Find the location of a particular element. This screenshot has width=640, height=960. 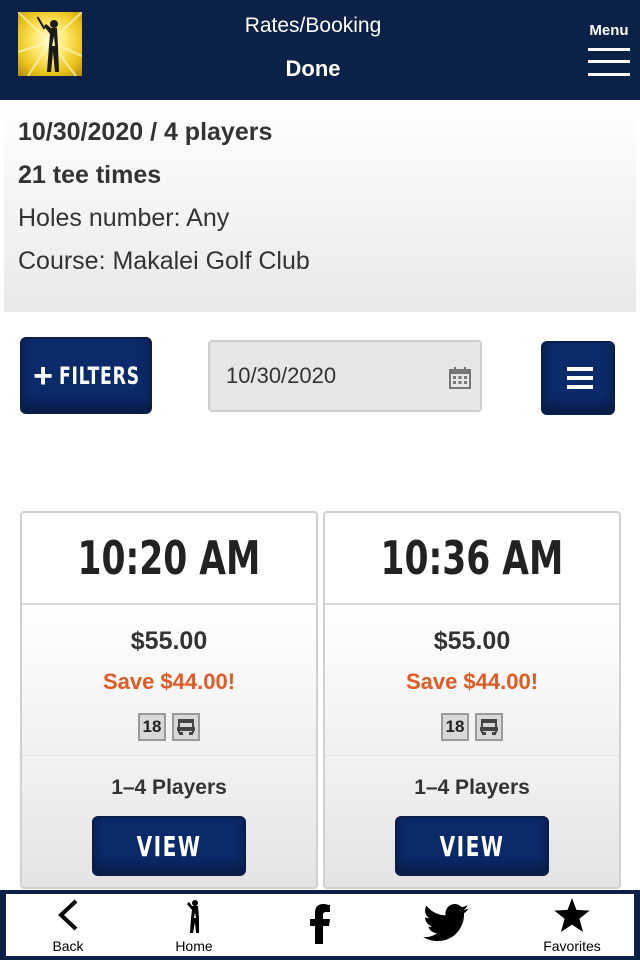

tee-time: 10:20 AM is located at coordinates (169, 558).